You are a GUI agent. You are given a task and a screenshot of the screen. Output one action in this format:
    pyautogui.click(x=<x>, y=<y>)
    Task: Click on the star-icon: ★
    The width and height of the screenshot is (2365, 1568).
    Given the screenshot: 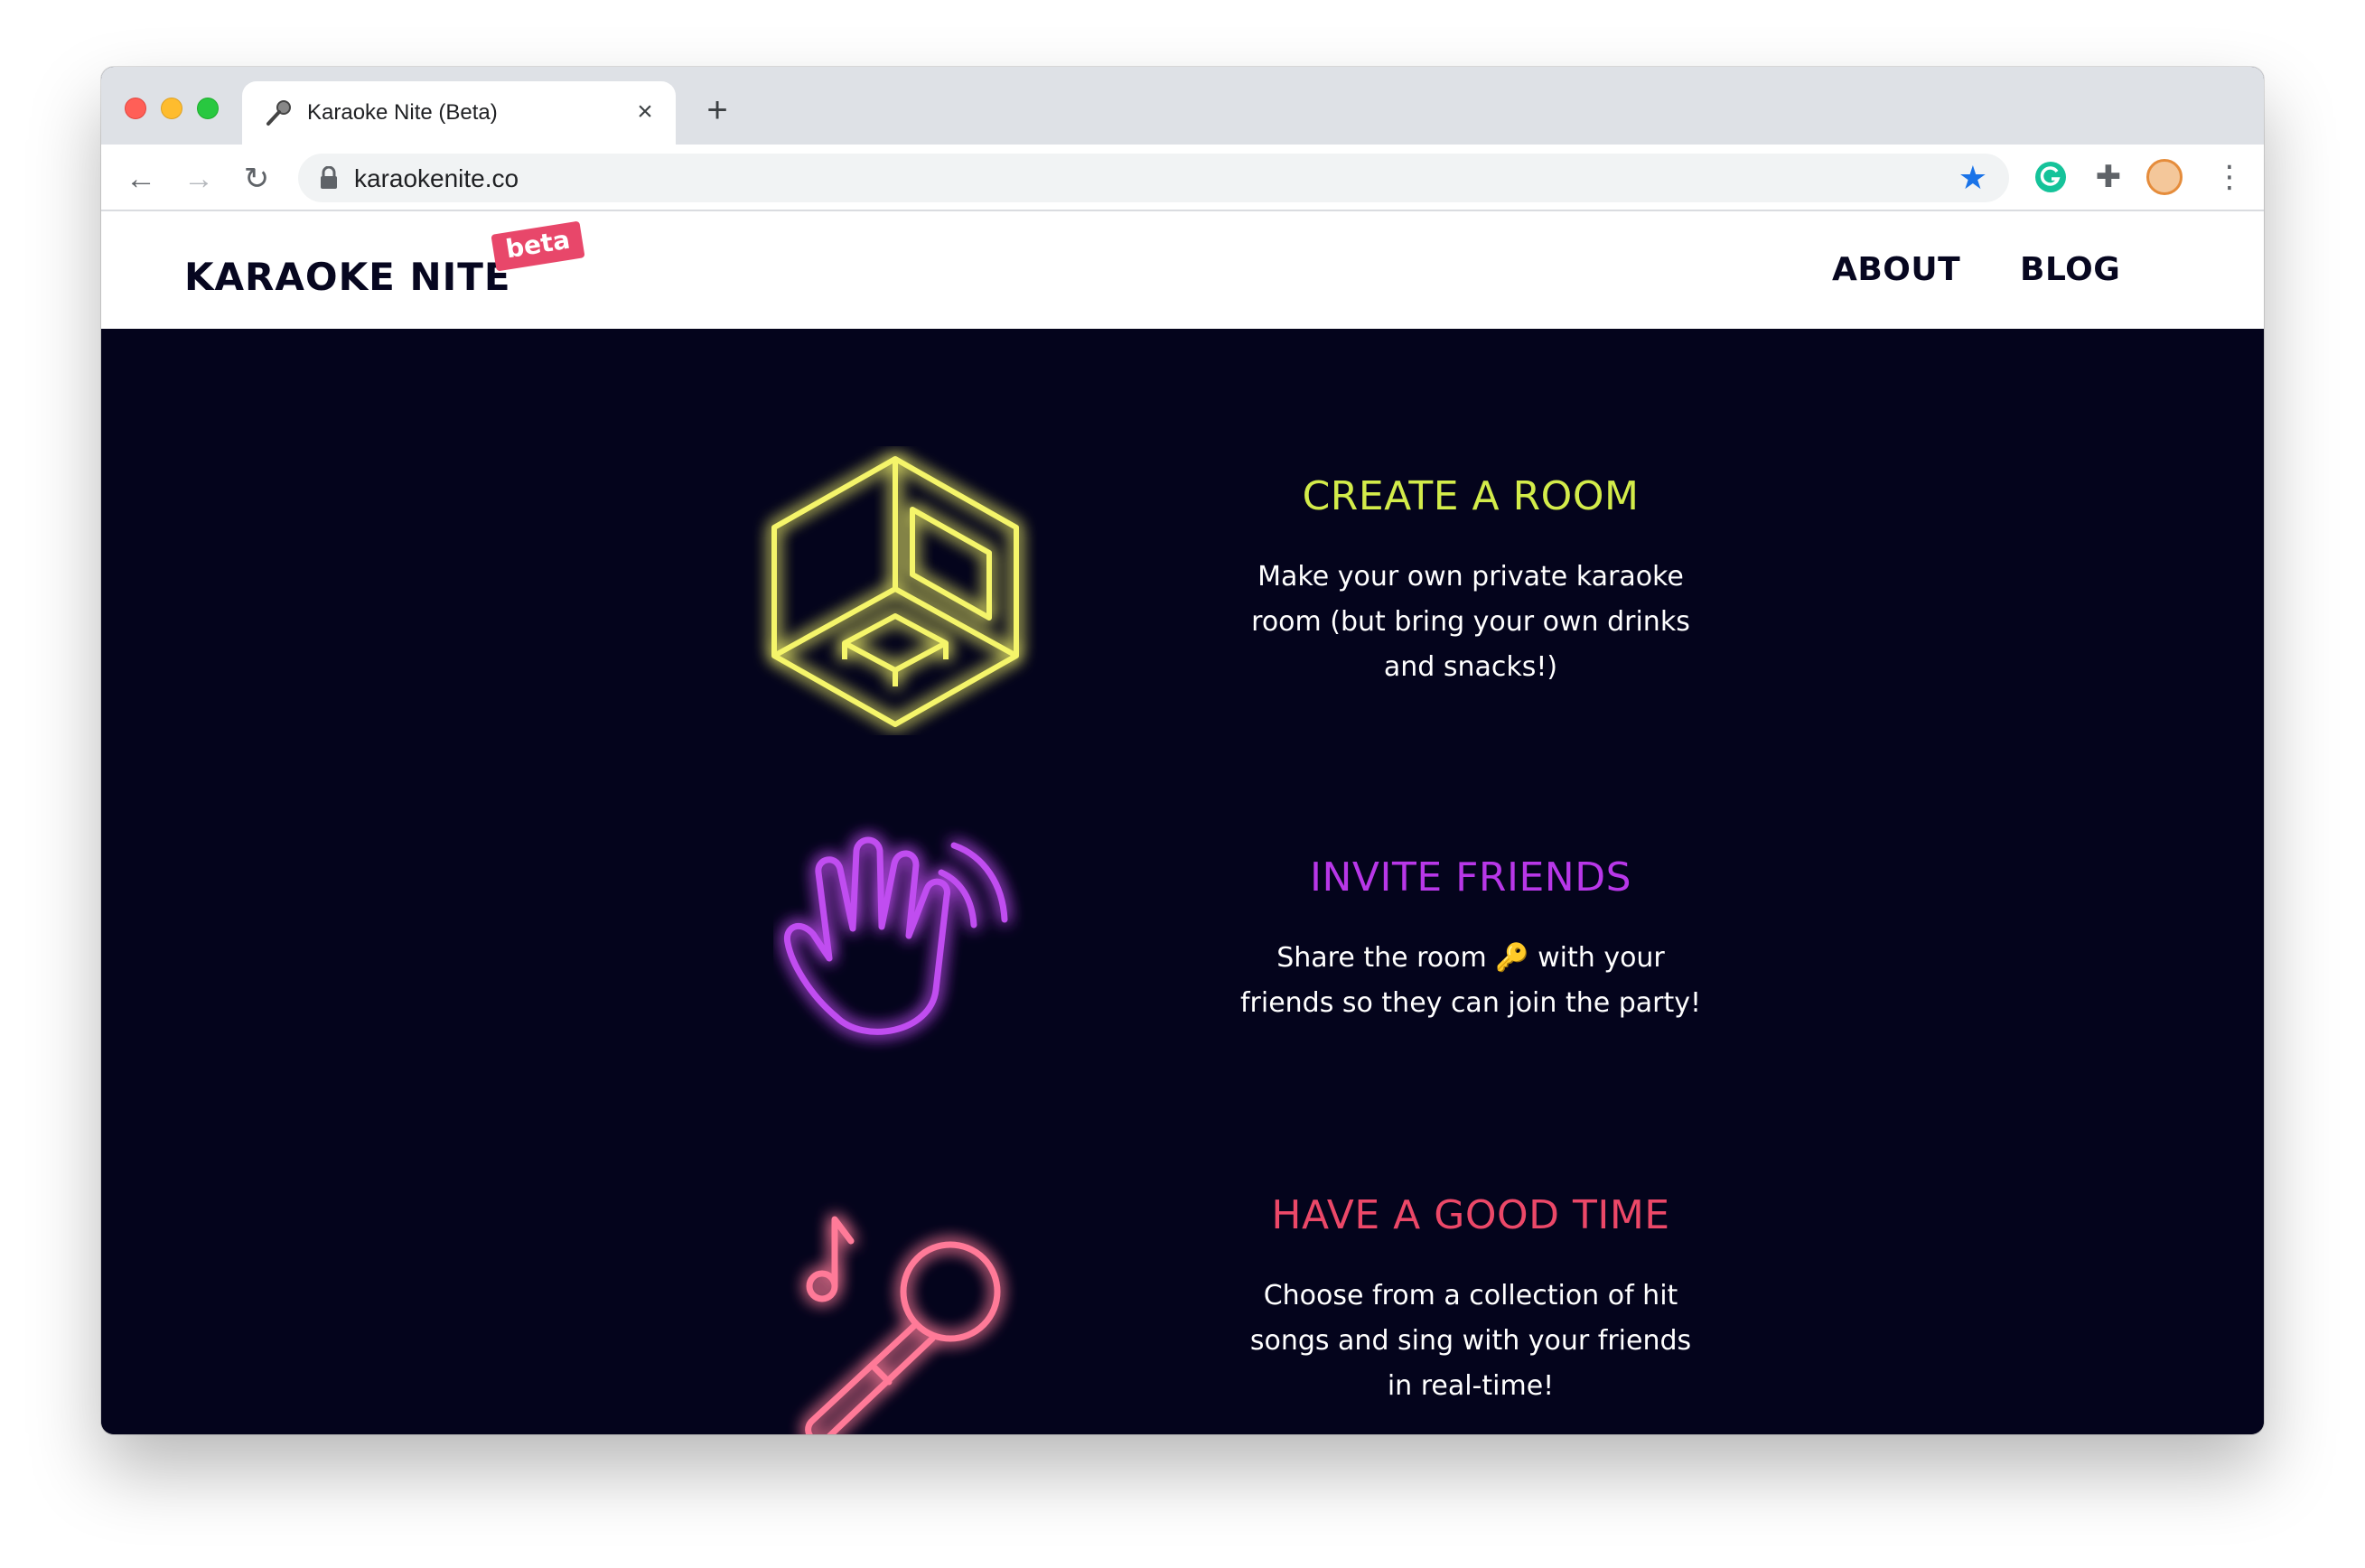 What is the action you would take?
    pyautogui.click(x=1972, y=178)
    